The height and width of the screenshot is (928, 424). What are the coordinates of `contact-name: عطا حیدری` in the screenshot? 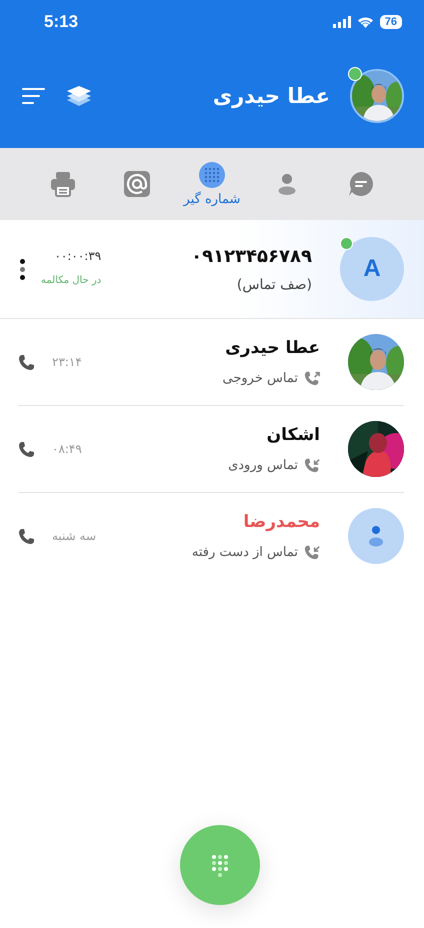 It's located at (272, 348).